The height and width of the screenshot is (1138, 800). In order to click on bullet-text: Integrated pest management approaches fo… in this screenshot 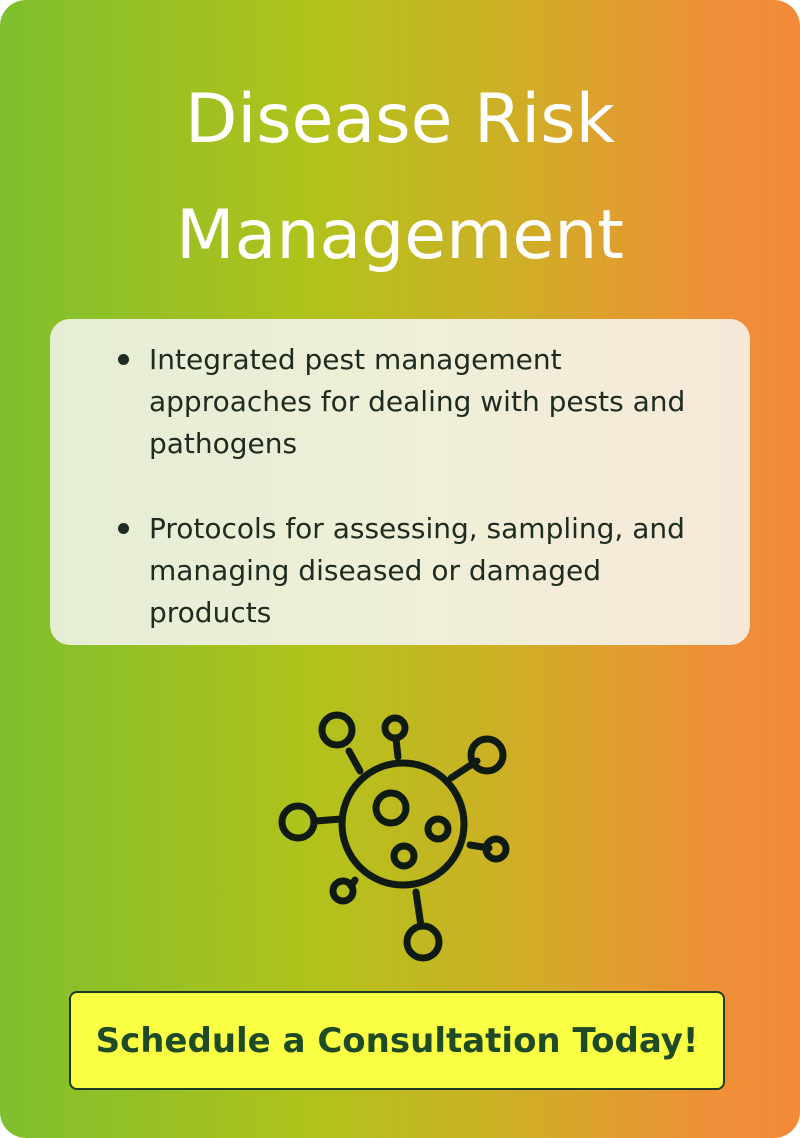, I will do `click(417, 401)`.